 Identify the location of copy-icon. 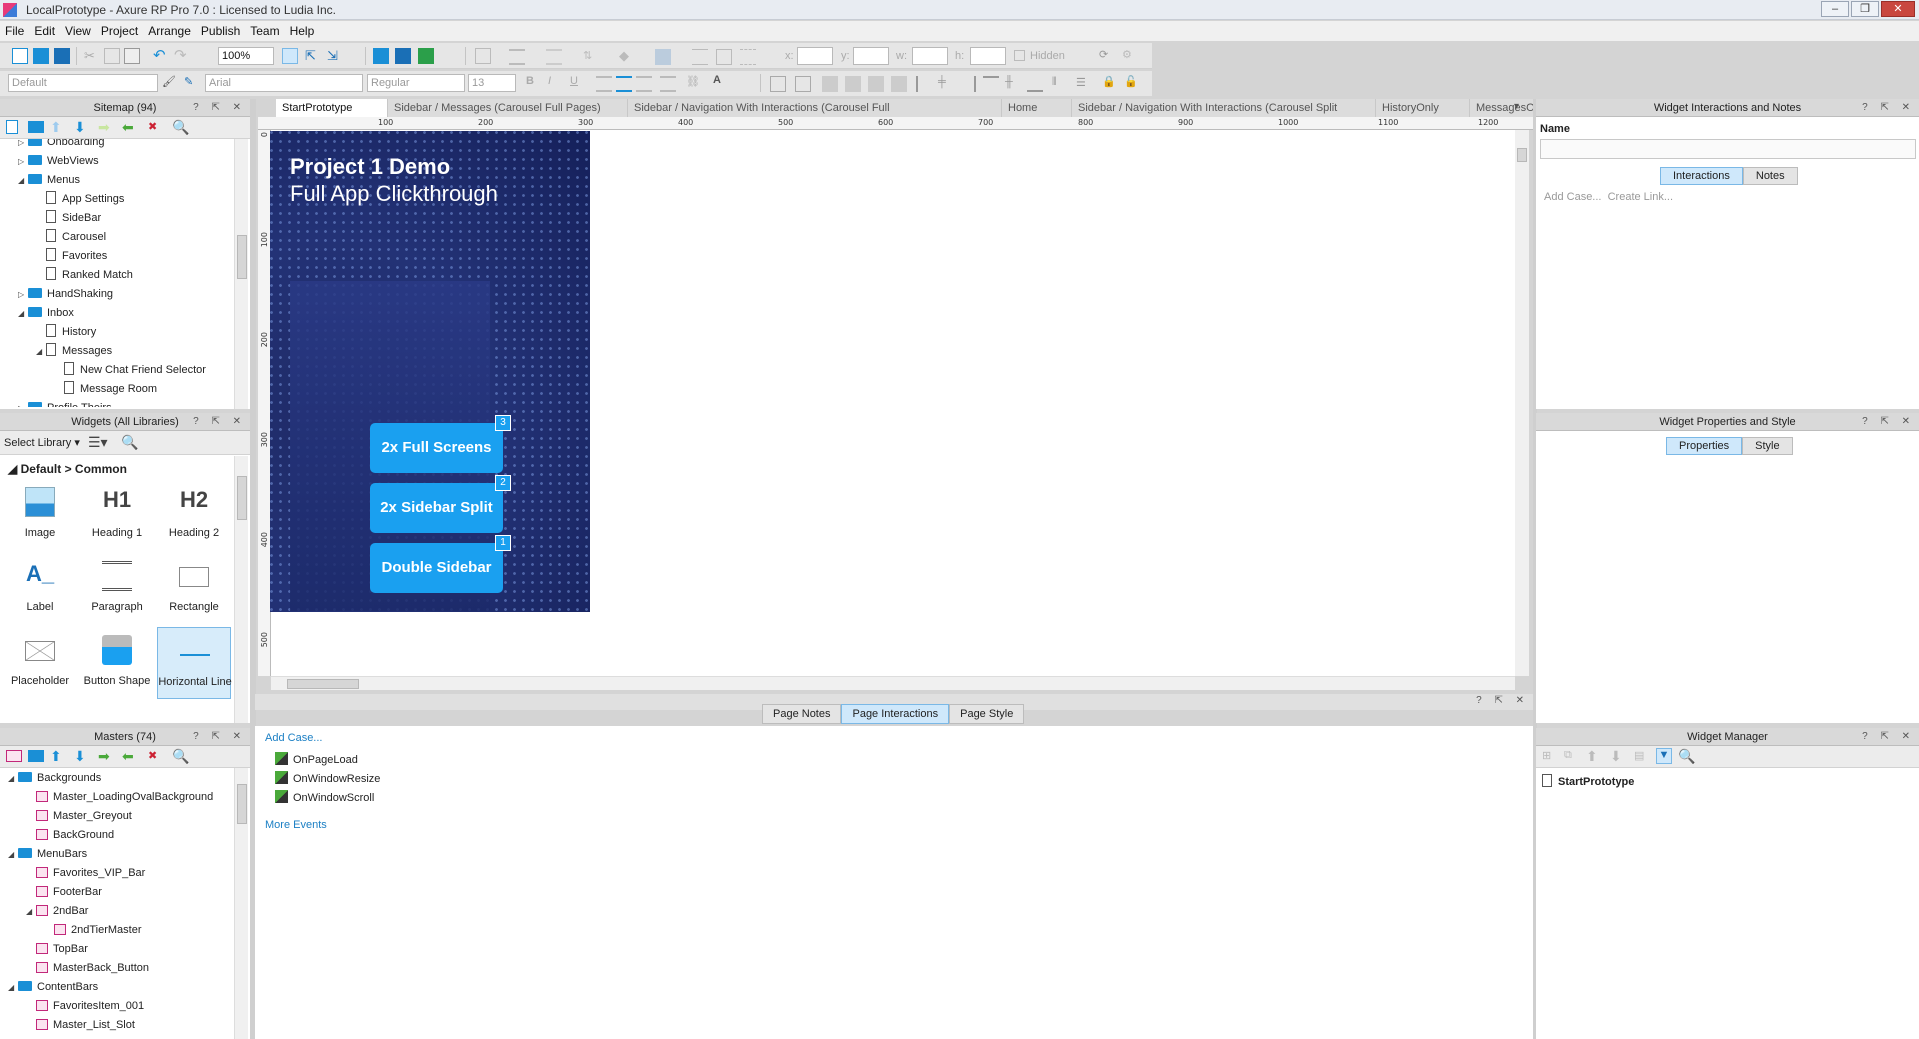
(112, 56).